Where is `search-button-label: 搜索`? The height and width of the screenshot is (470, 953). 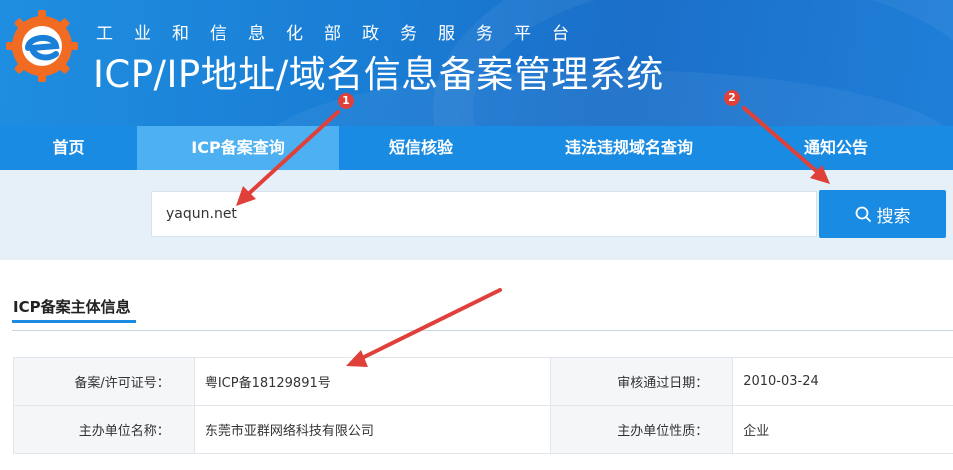
search-button-label: 搜索 is located at coordinates (893, 216).